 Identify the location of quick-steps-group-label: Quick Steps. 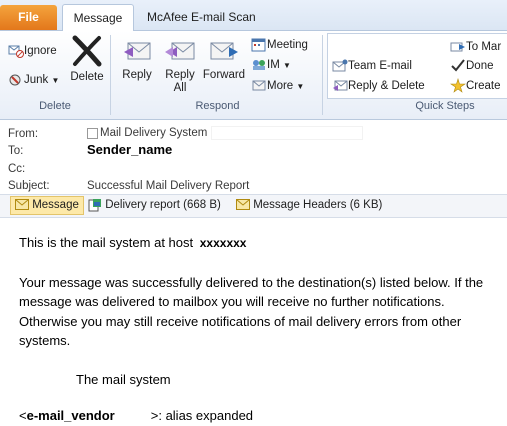
(445, 106).